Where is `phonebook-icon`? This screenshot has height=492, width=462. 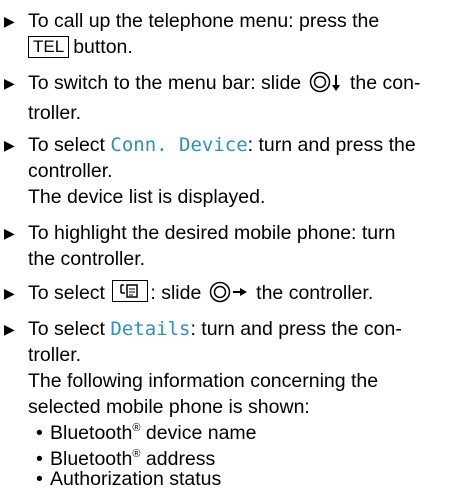
phonebook-icon is located at coordinates (130, 291).